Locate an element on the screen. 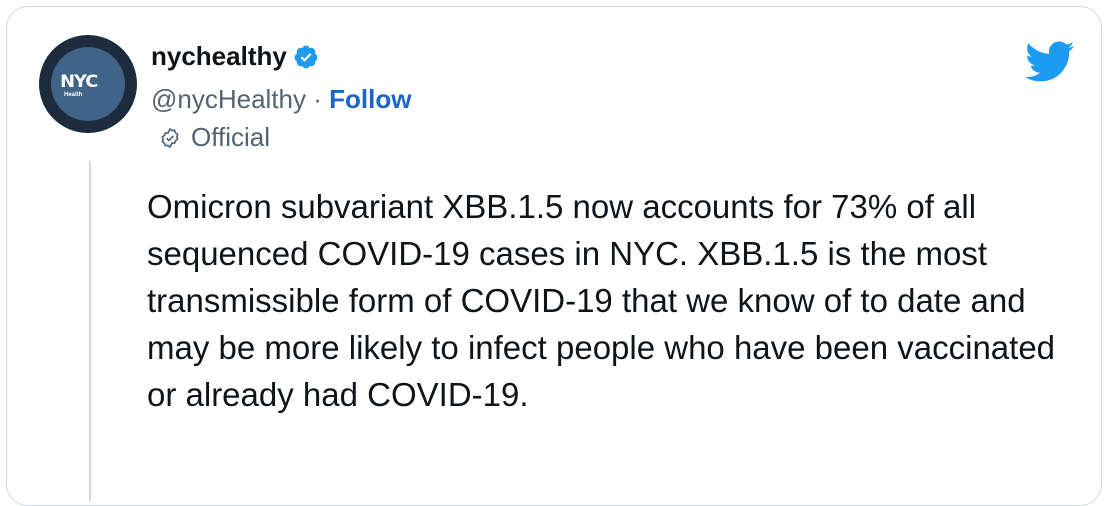 The width and height of the screenshot is (1110, 506). official-label-row: Official is located at coordinates (214, 137).